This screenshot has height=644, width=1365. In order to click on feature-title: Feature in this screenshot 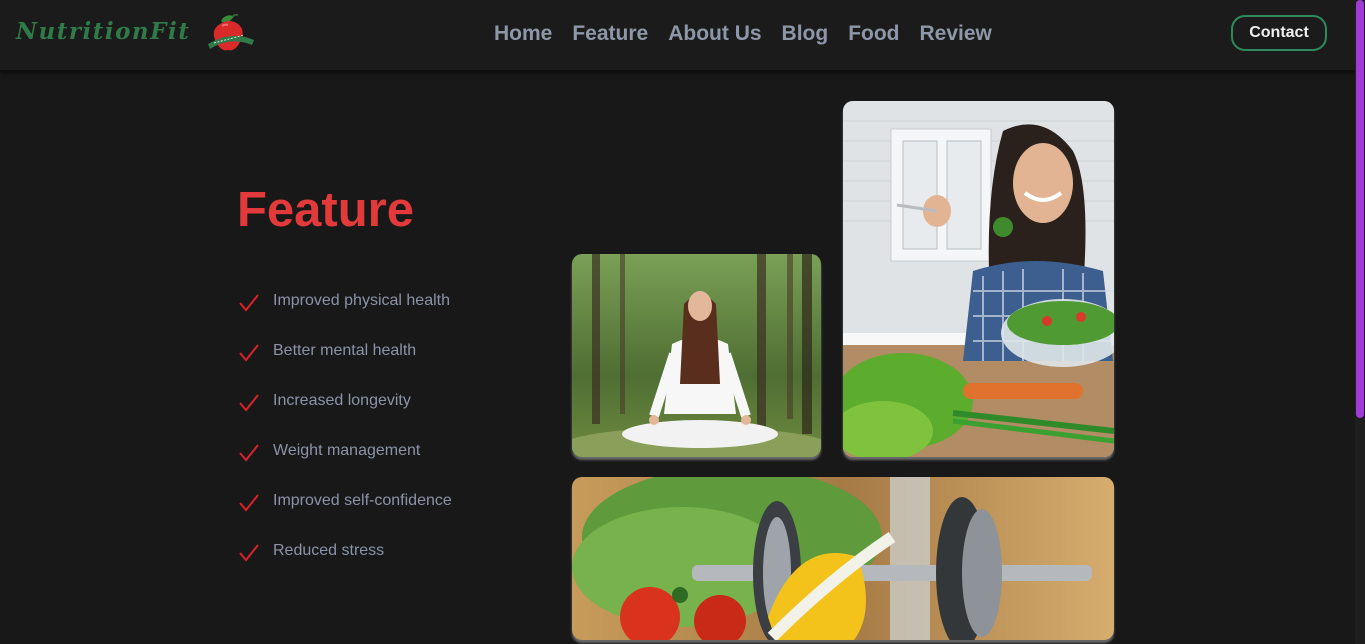, I will do `click(326, 210)`.